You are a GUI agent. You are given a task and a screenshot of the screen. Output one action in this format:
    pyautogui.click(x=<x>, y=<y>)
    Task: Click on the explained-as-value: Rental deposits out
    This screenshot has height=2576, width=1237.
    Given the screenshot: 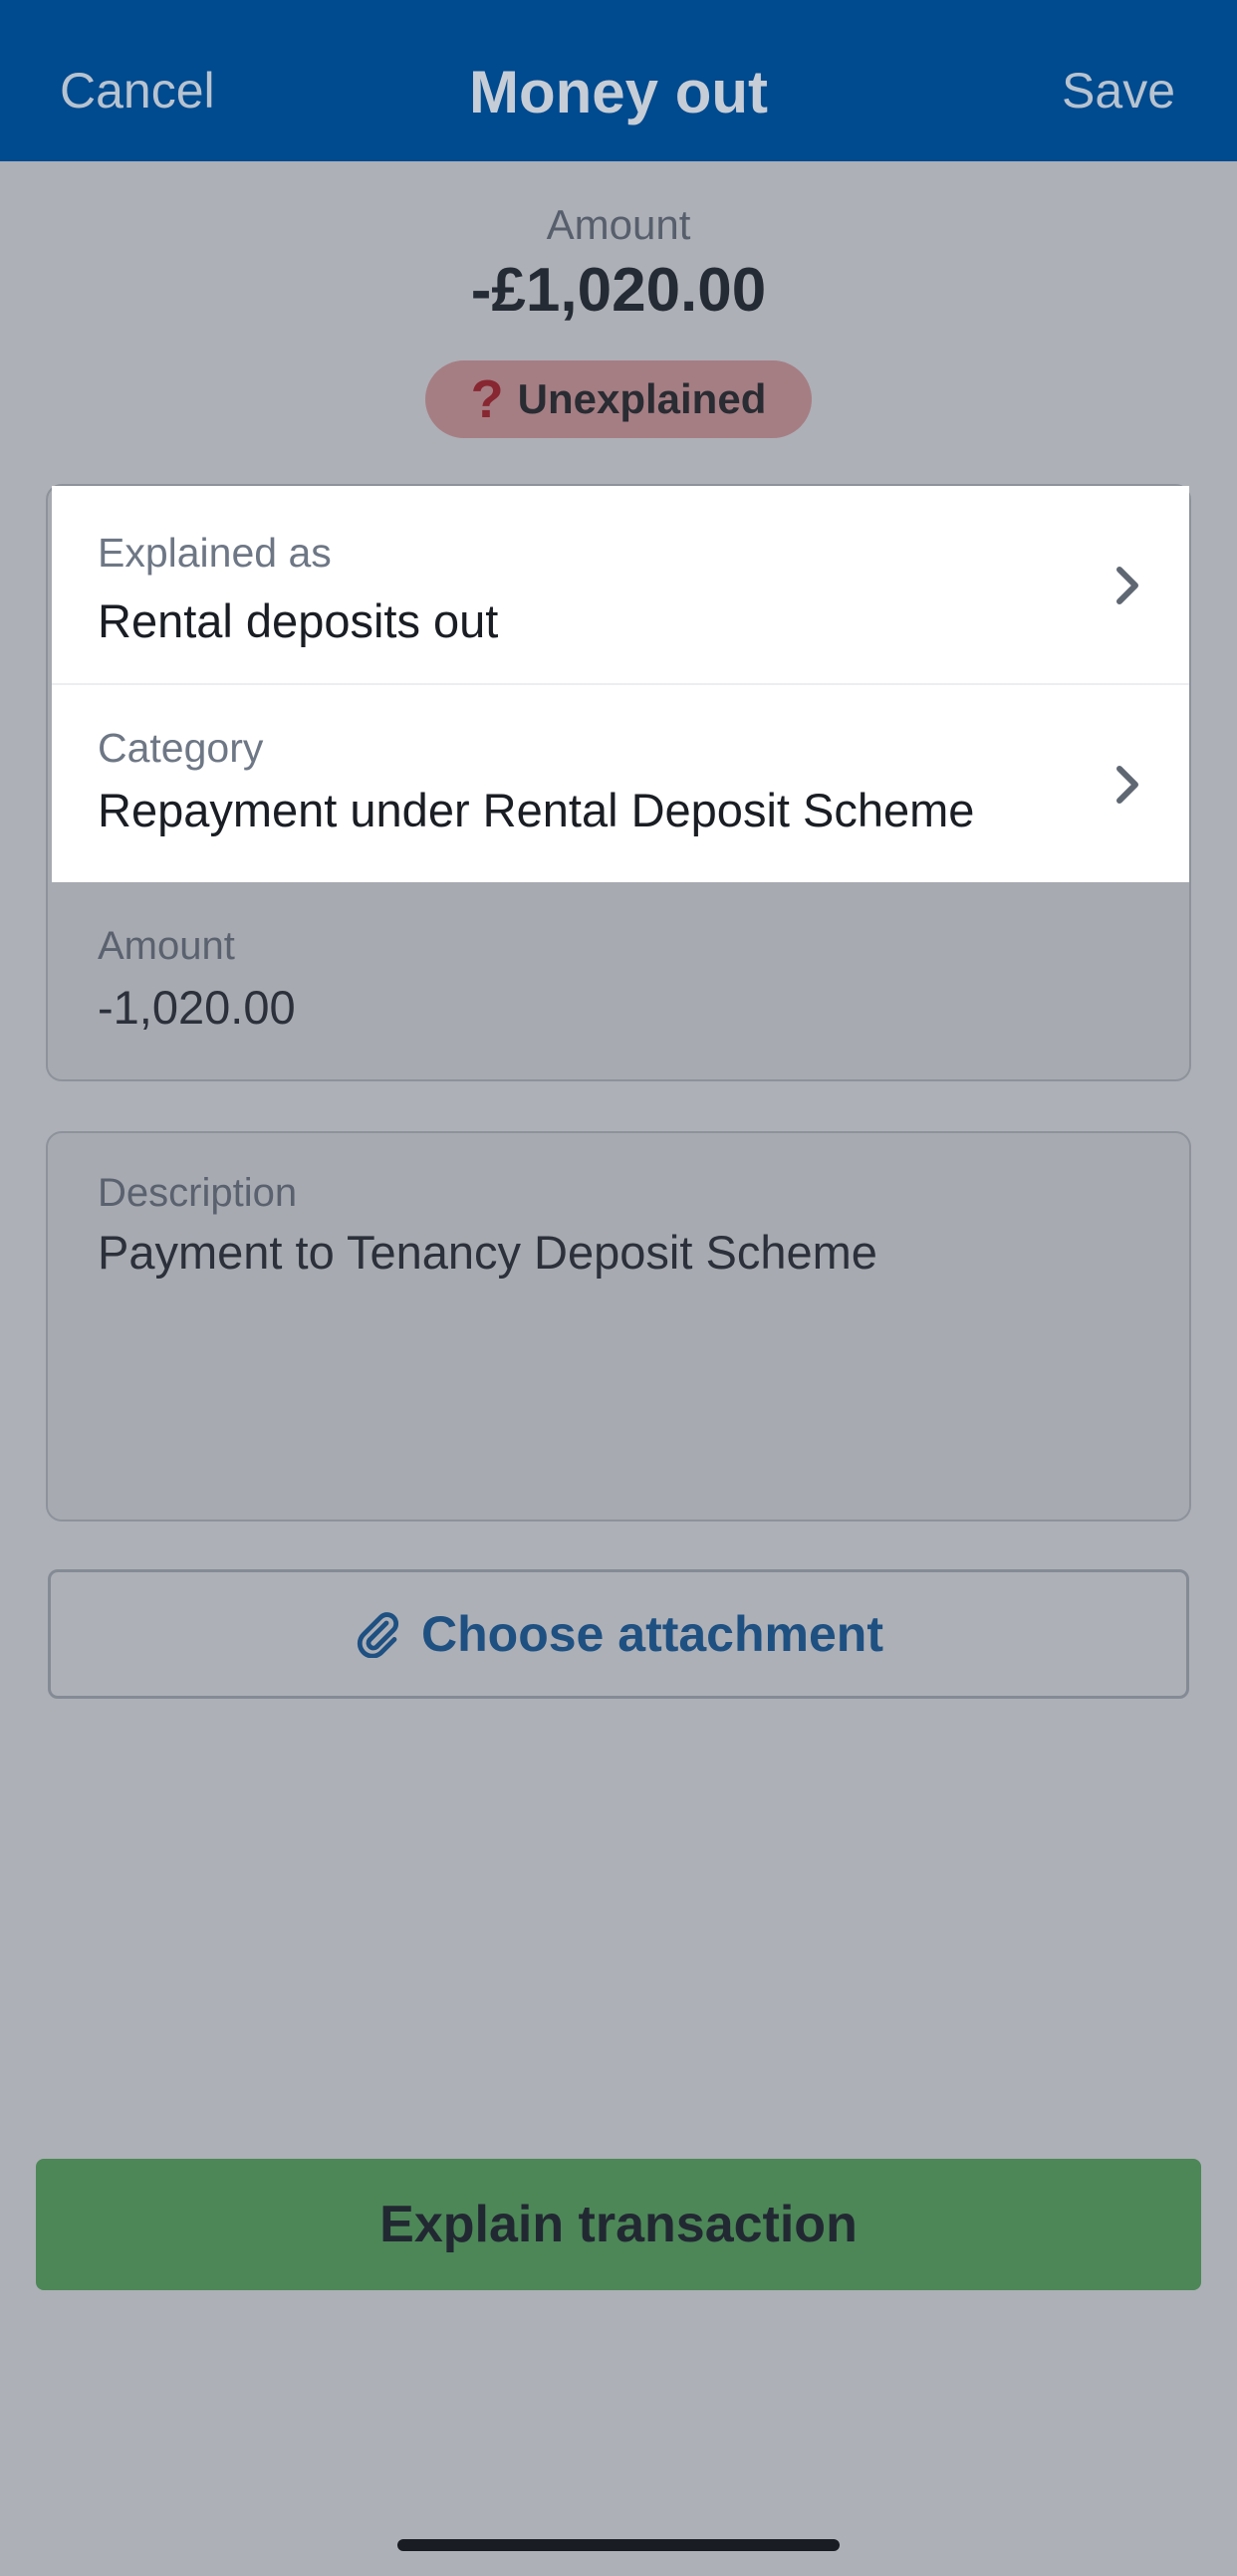 What is the action you would take?
    pyautogui.click(x=298, y=620)
    